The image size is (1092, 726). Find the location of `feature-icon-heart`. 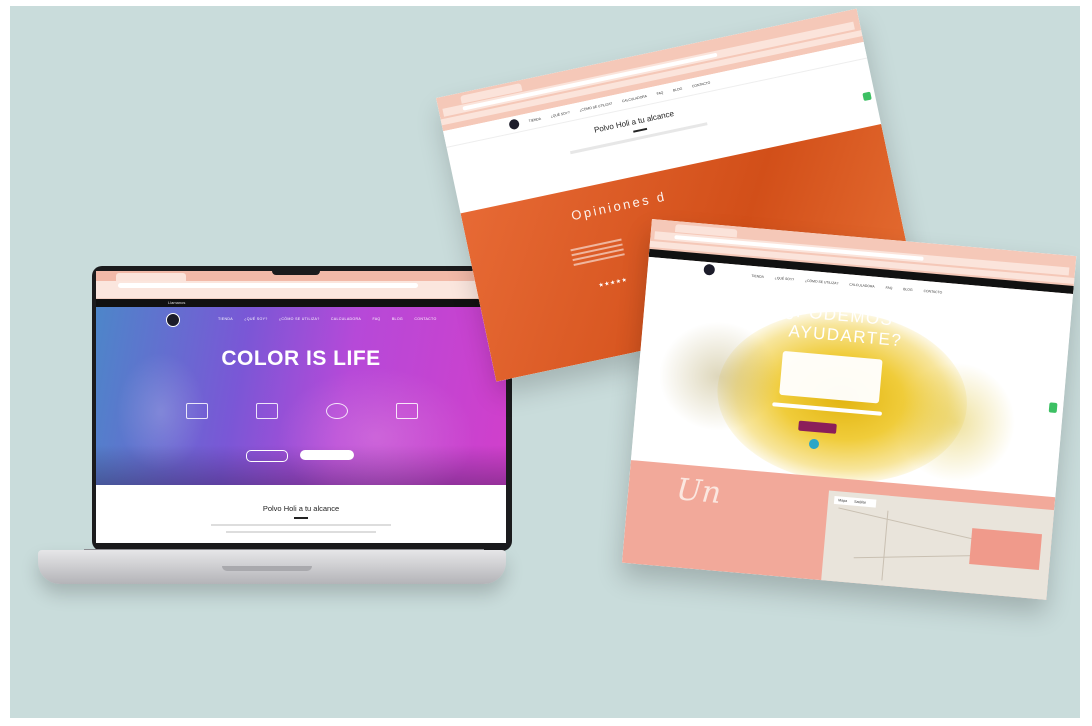

feature-icon-heart is located at coordinates (337, 411).